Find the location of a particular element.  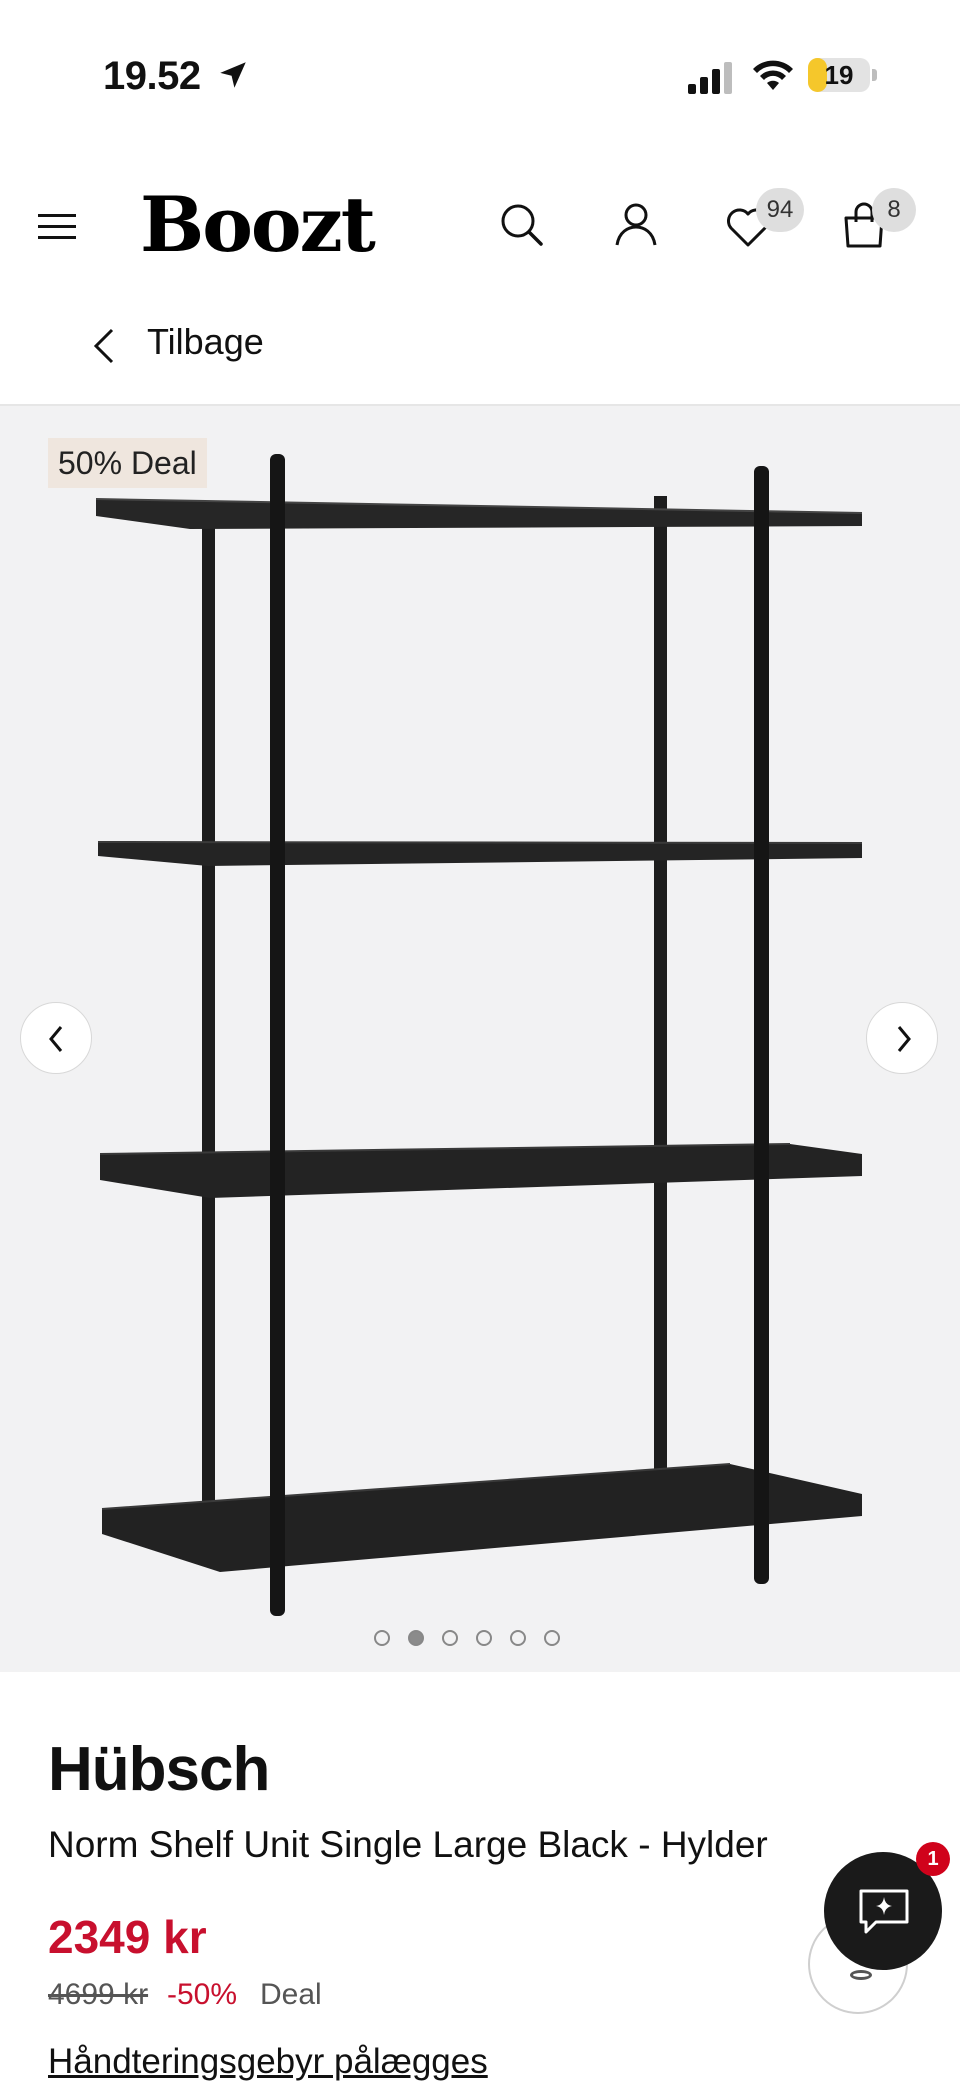

gallery-pagination is located at coordinates (476, 1640).